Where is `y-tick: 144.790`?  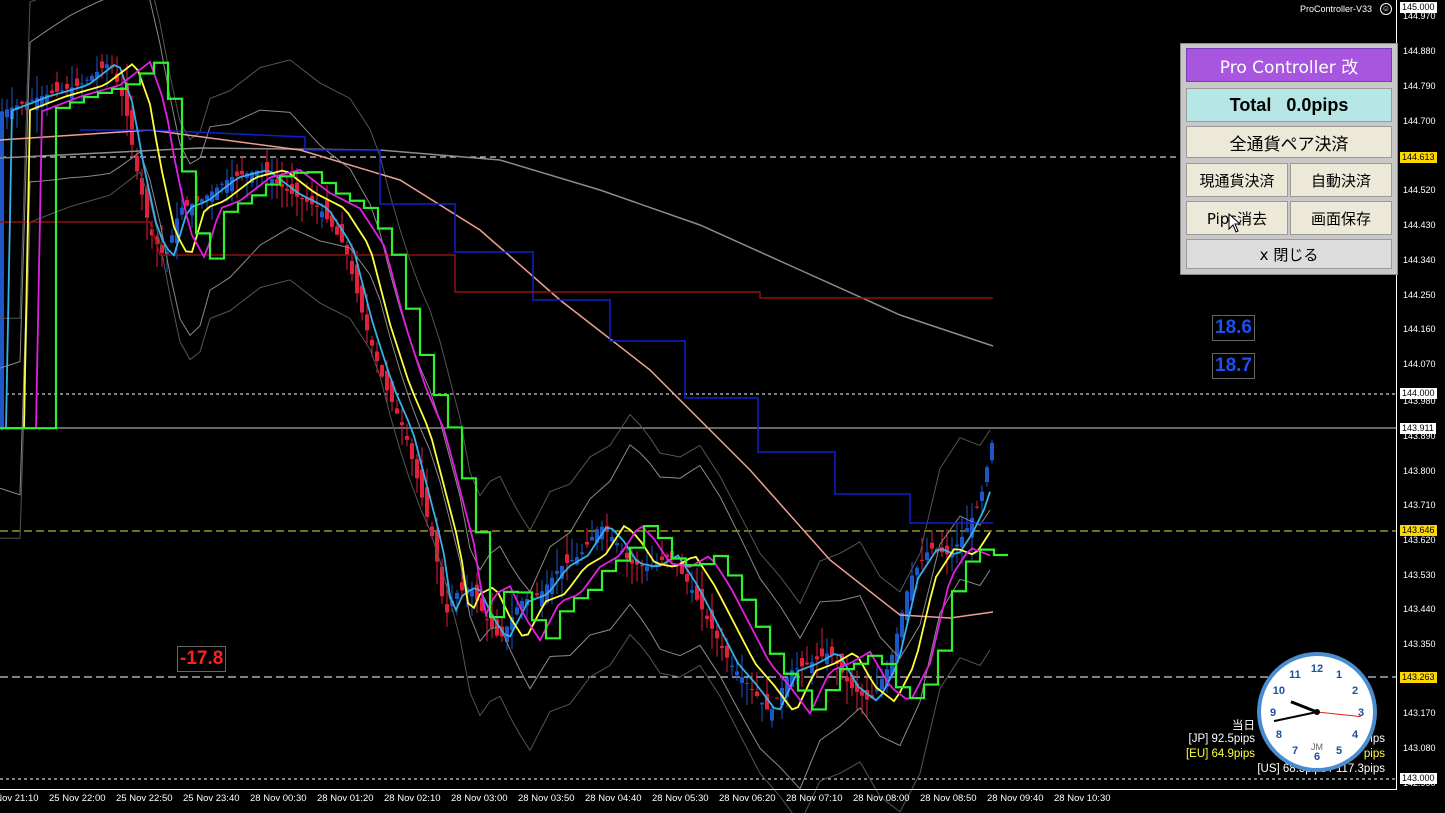
y-tick: 144.790 is located at coordinates (1419, 86).